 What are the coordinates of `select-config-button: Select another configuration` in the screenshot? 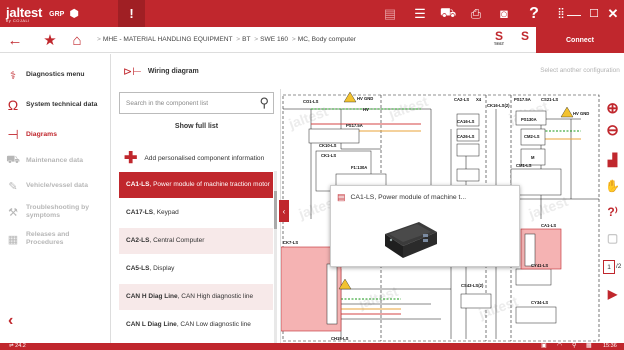 It's located at (580, 71).